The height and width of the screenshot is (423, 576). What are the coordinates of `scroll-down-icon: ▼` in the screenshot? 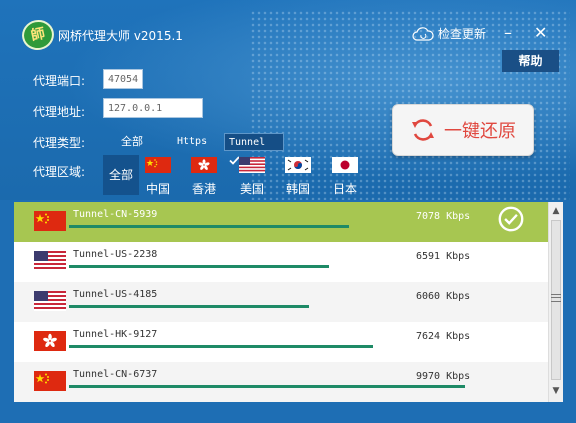 It's located at (556, 391).